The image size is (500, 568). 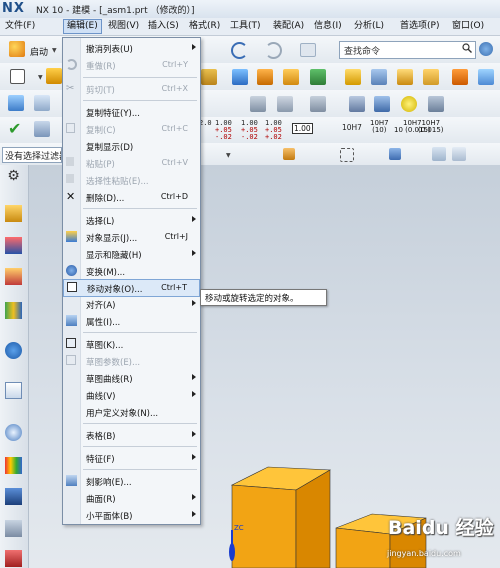 I want to click on paste-special-icon, so click(x=70, y=178).